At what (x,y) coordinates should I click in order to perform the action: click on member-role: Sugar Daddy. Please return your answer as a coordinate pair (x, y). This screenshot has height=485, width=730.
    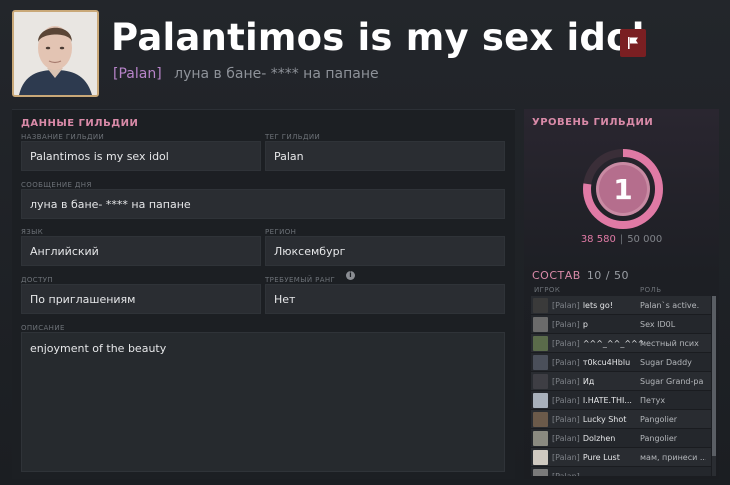
    Looking at the image, I should click on (666, 362).